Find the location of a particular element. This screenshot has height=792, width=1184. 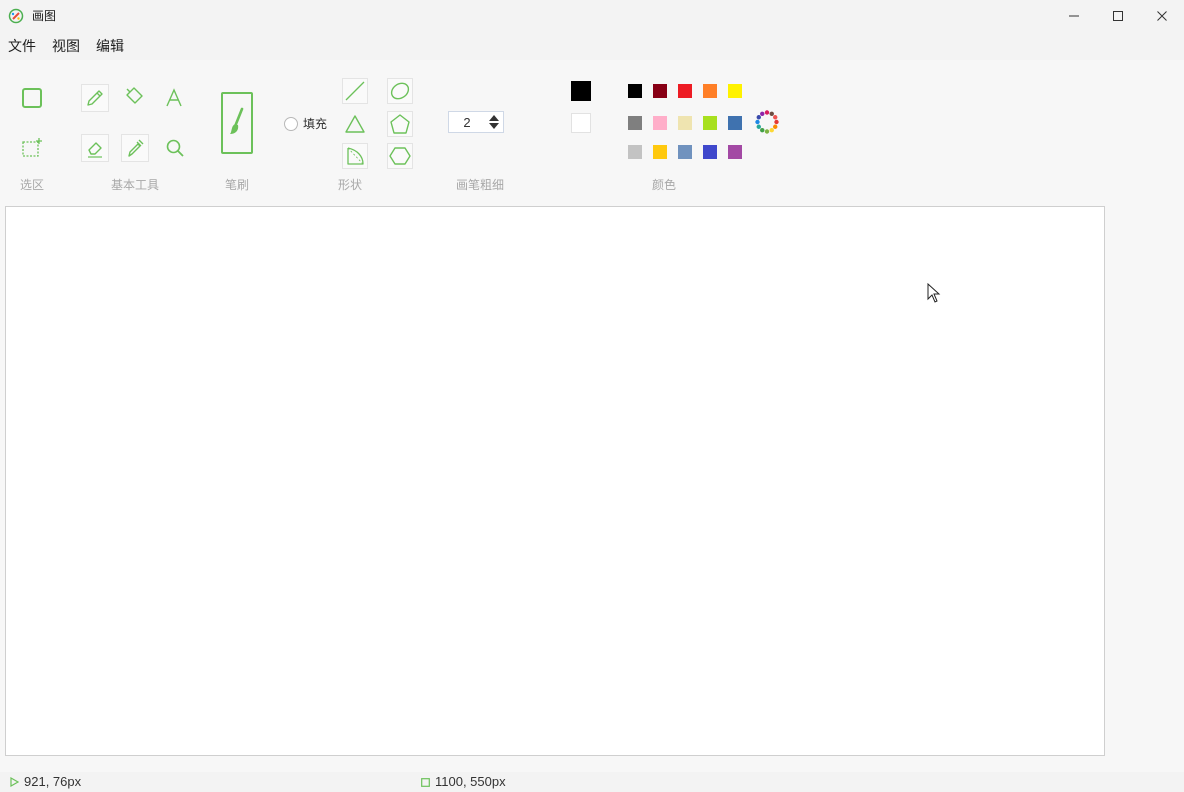

ellipse-shape is located at coordinates (400, 91).